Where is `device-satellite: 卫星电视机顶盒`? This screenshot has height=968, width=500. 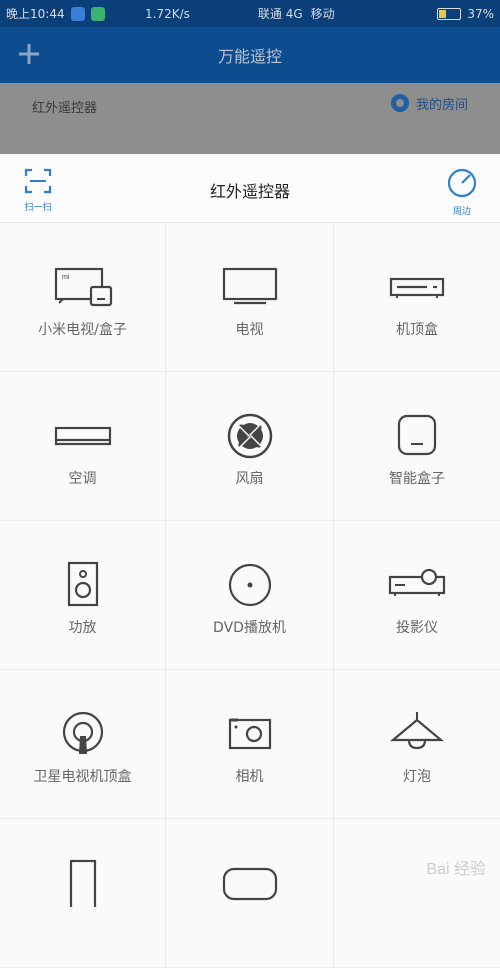 device-satellite: 卫星电视机顶盒 is located at coordinates (83, 744).